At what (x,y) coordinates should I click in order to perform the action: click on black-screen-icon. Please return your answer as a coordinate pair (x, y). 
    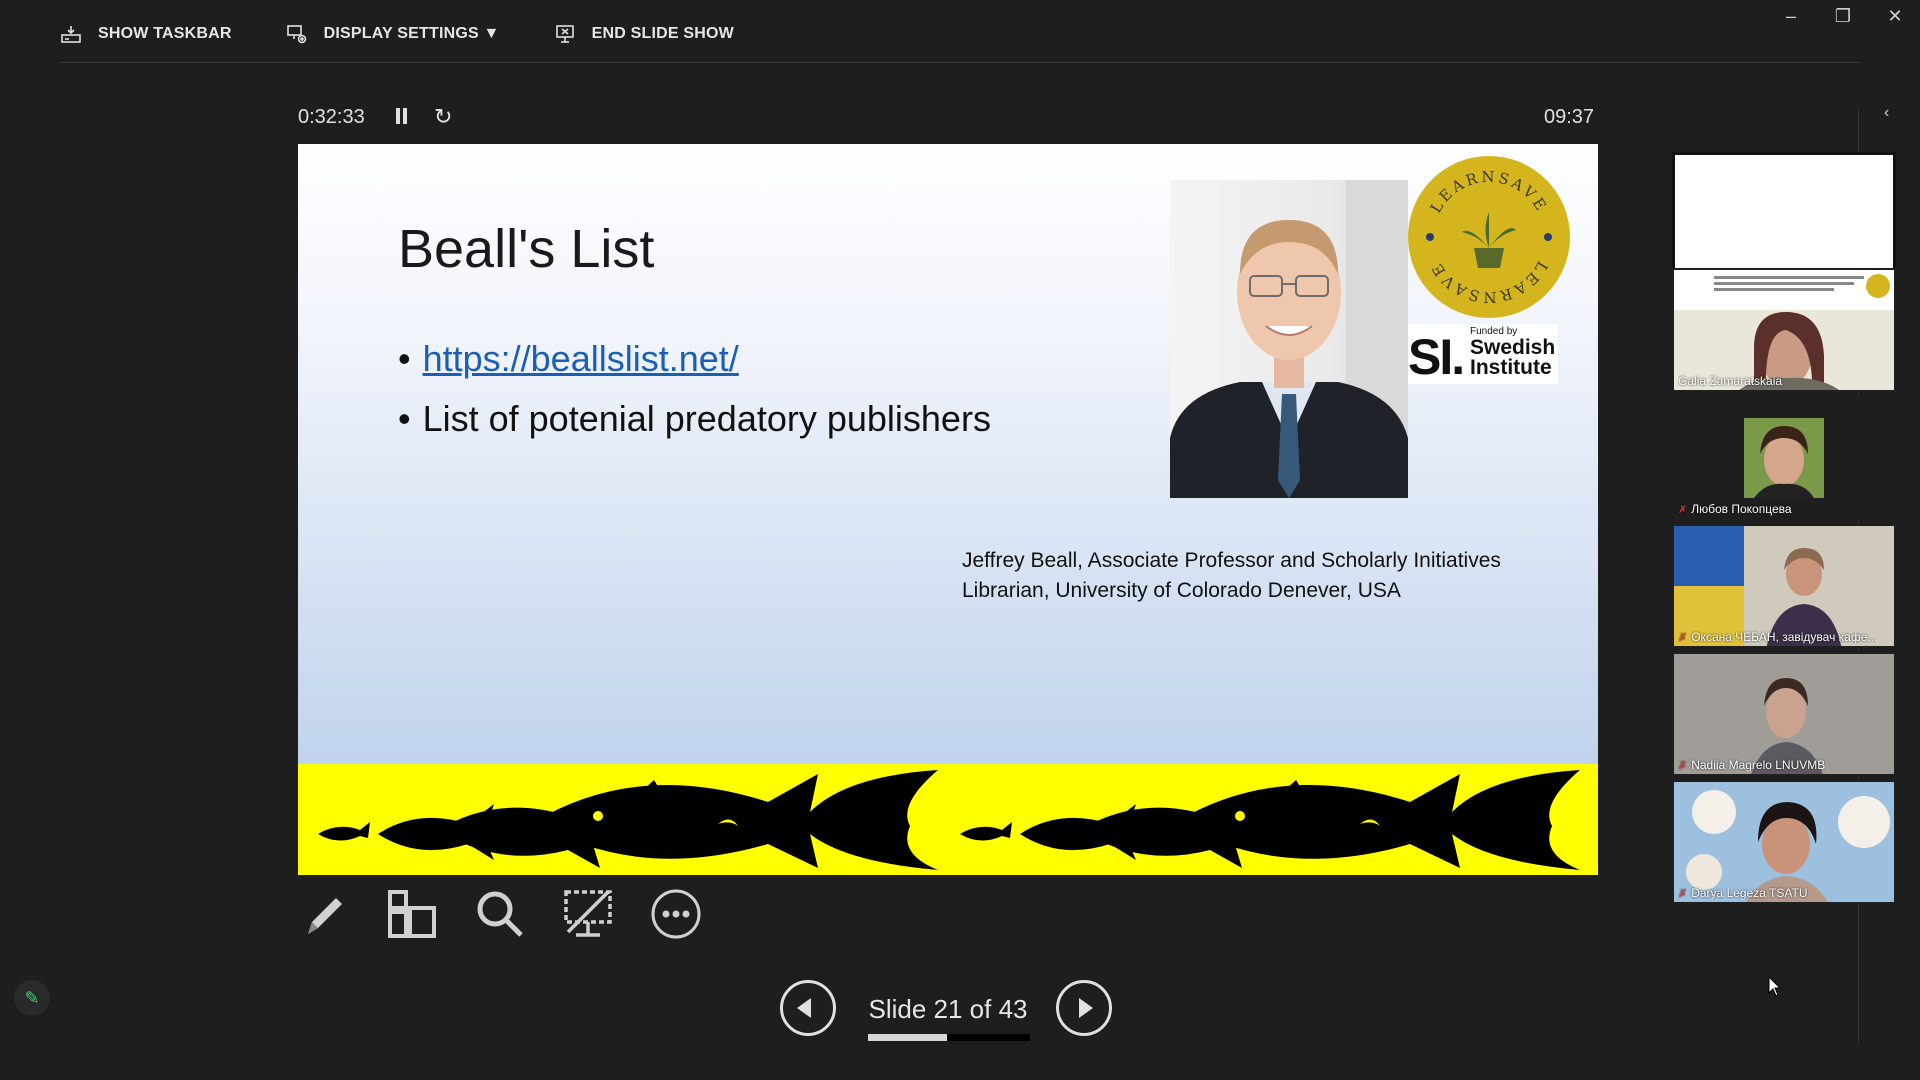
    Looking at the image, I should click on (588, 913).